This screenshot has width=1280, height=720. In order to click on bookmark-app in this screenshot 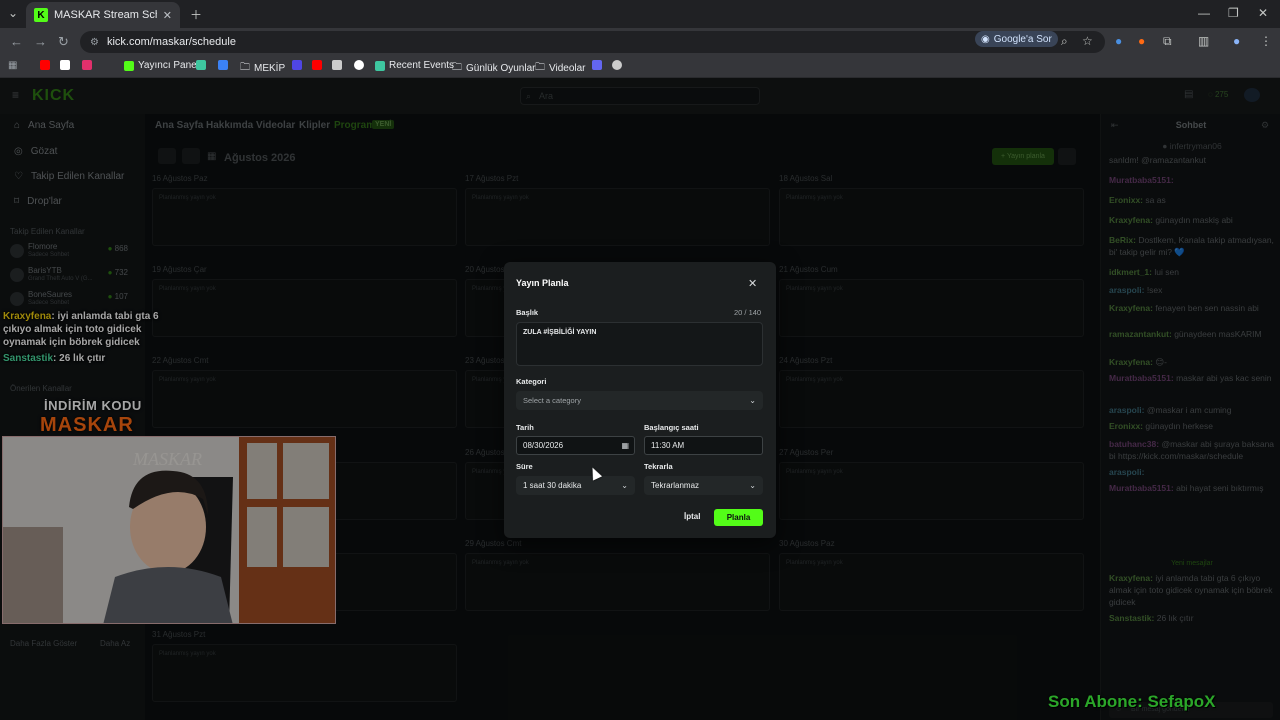, I will do `click(201, 65)`.